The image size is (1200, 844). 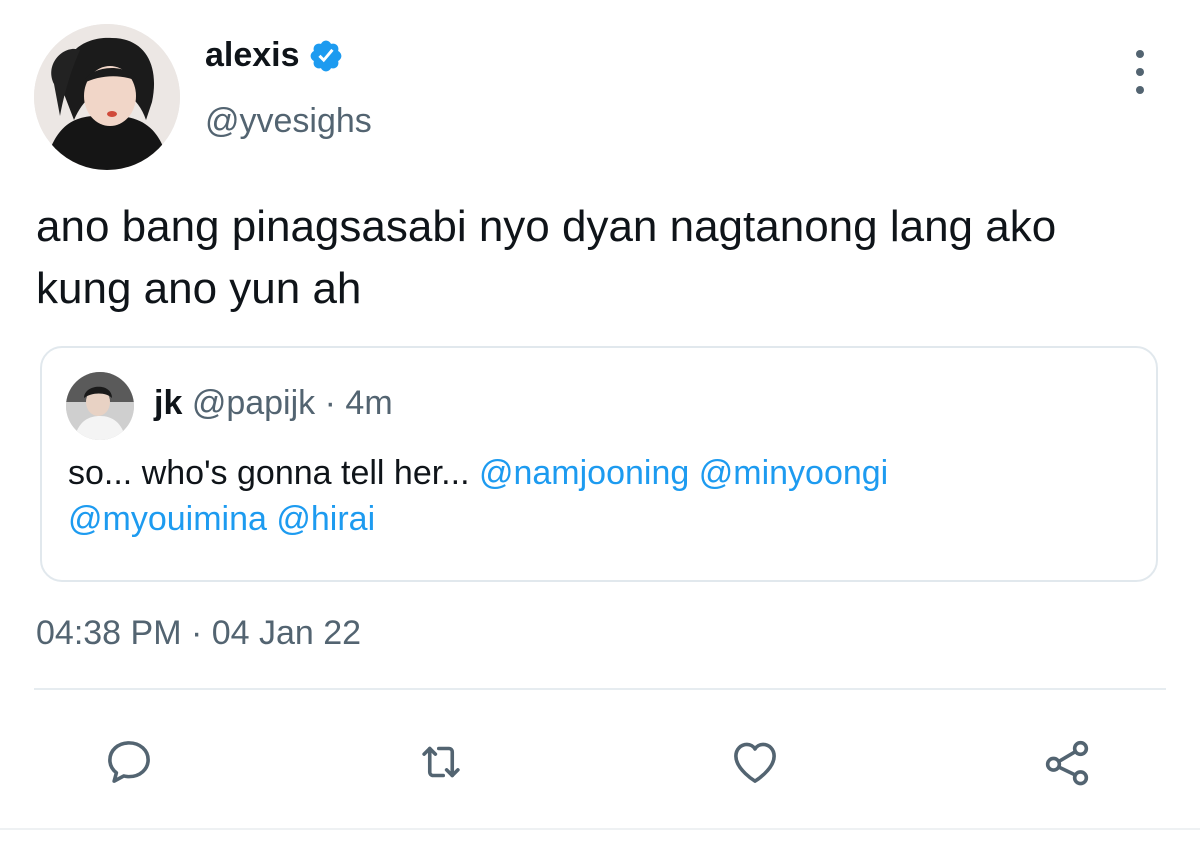 I want to click on share-button, so click(x=1067, y=762).